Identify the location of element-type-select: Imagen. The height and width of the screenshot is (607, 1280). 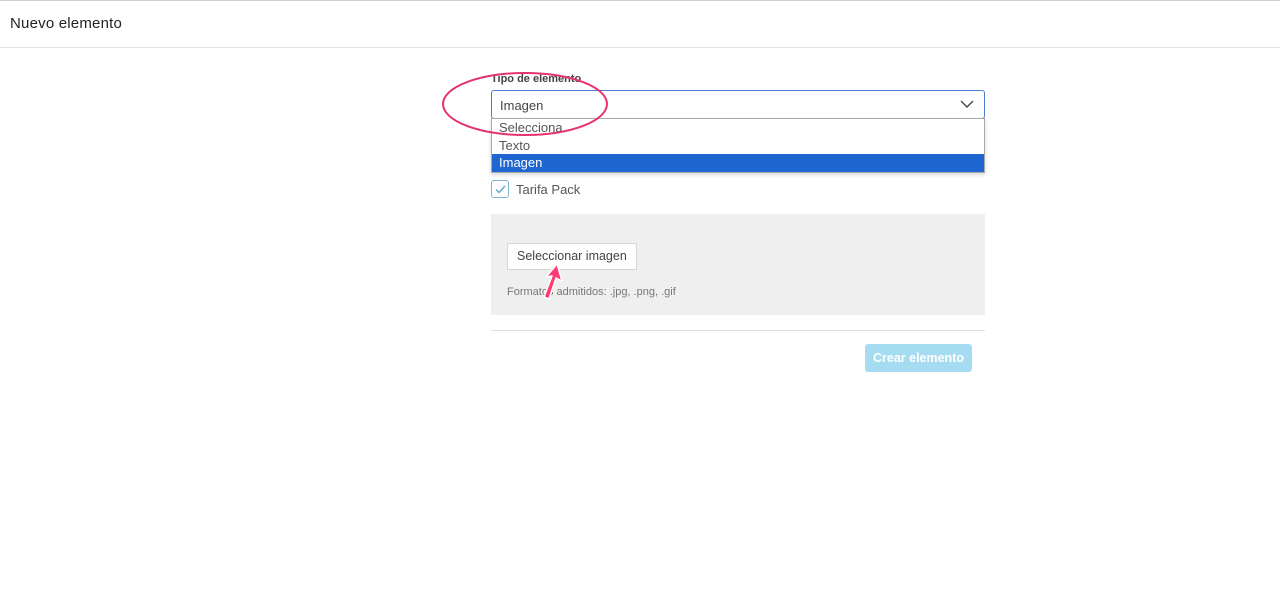
(738, 104).